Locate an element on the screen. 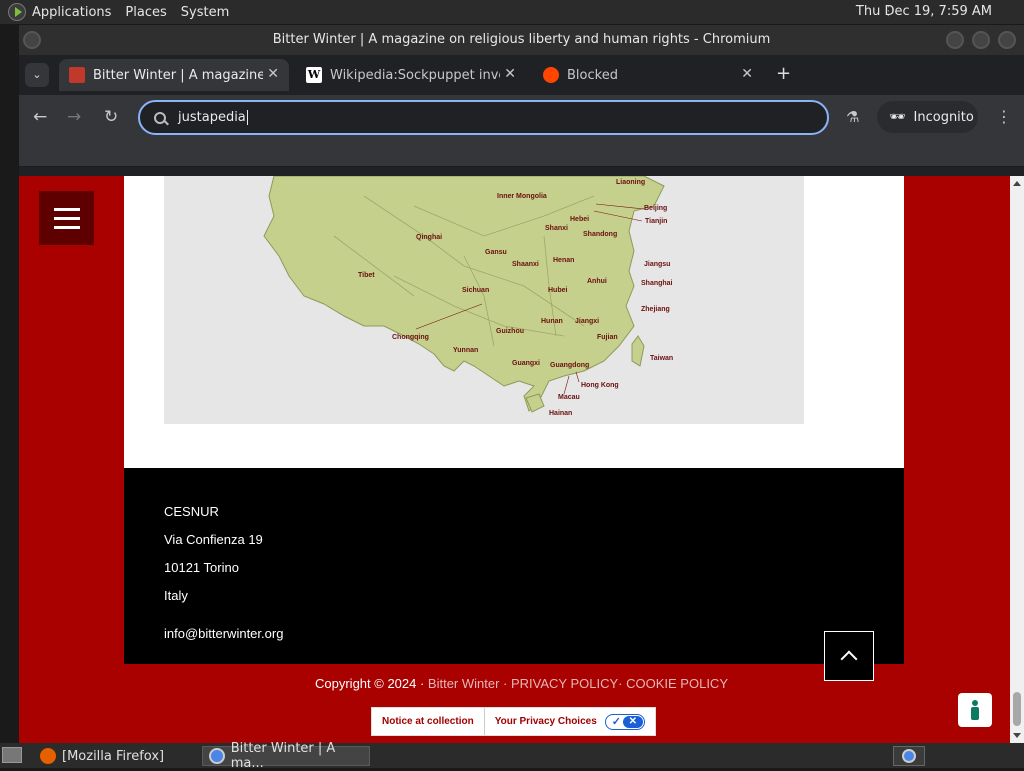 The width and height of the screenshot is (1024, 771). incognito-button: 🕶 Incognito is located at coordinates (927, 117).